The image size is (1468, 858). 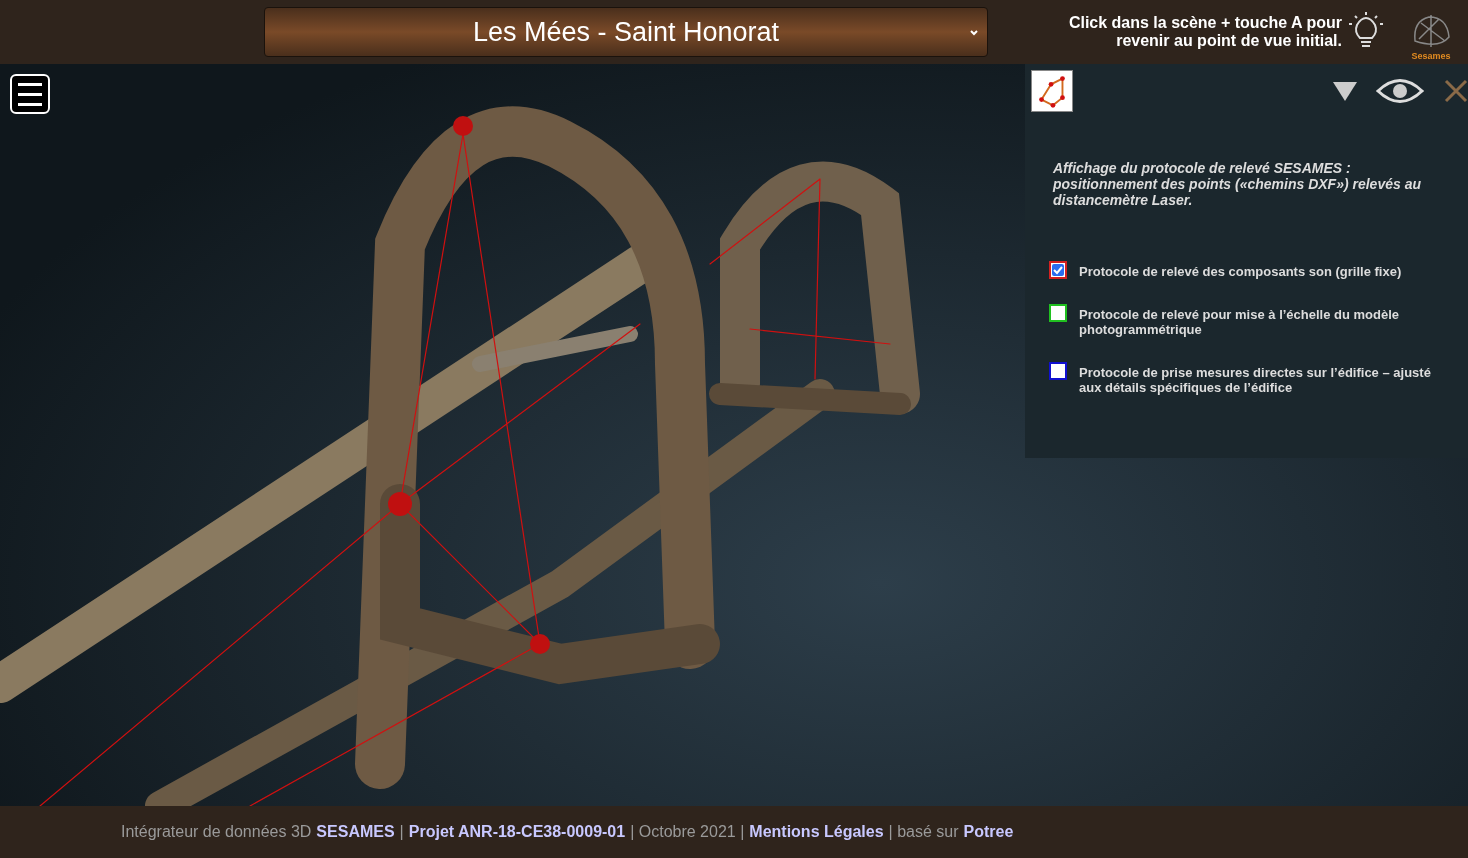 I want to click on footer-link: Potree, so click(x=988, y=832).